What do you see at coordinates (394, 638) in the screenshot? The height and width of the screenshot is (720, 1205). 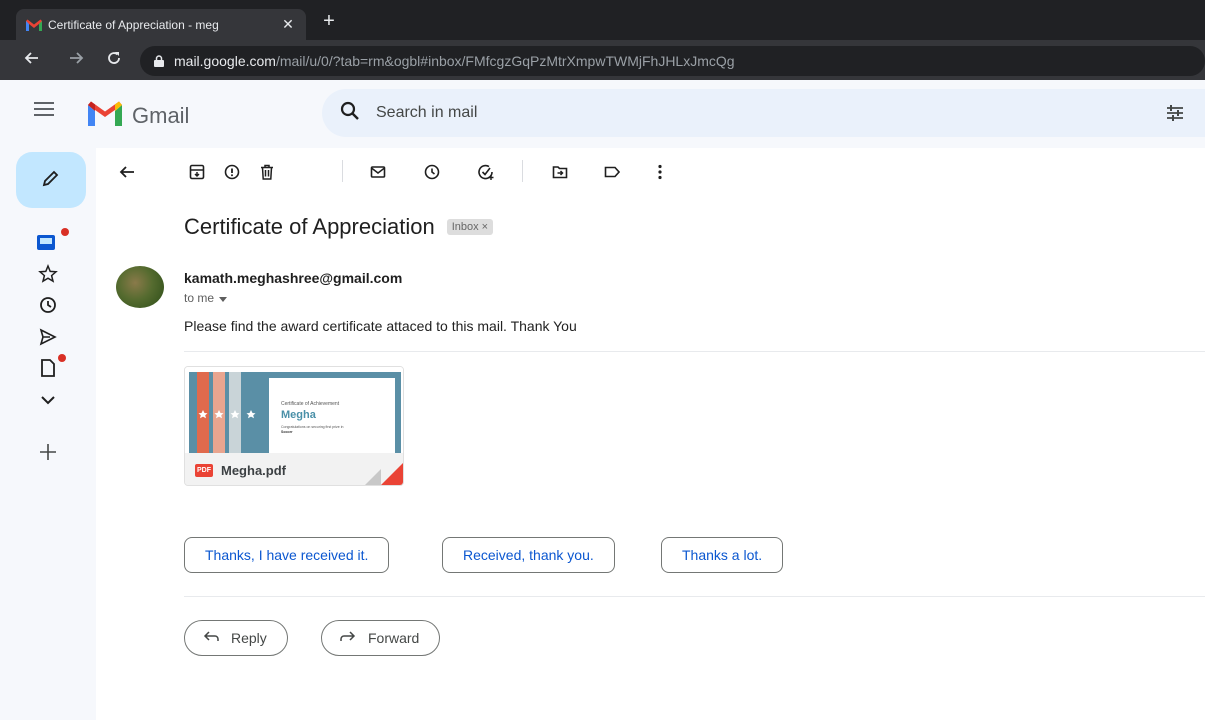 I see `forward-label: Forward` at bounding box center [394, 638].